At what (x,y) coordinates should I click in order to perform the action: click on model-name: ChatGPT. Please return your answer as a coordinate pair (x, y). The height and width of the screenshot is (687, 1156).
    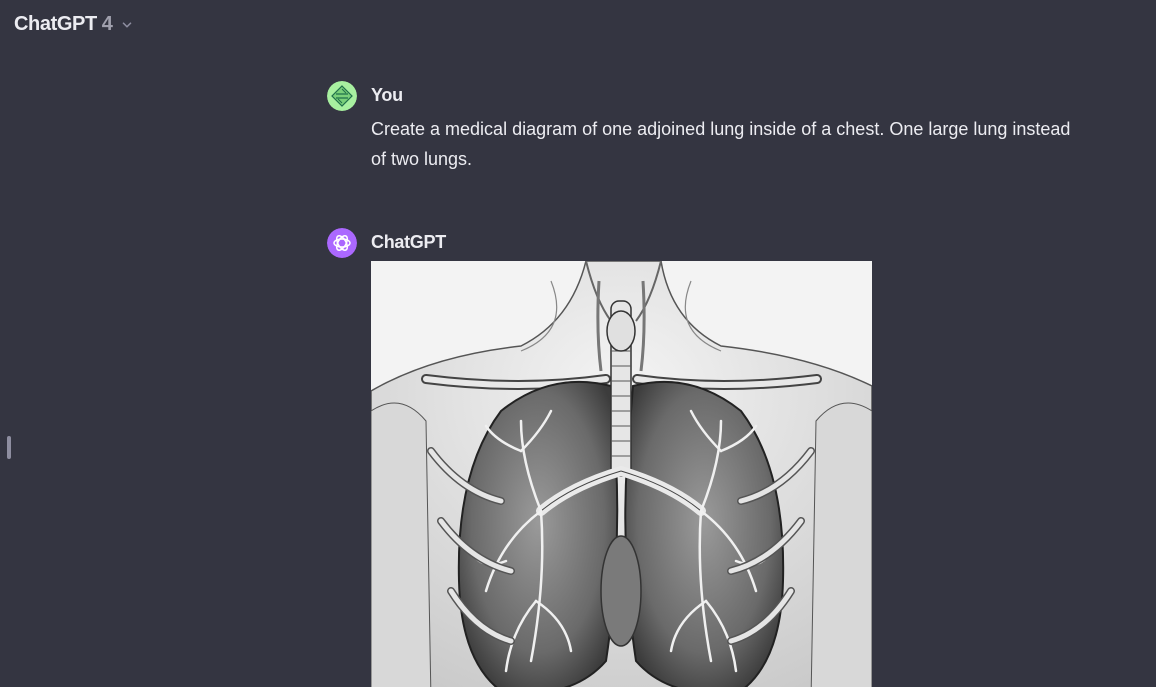
    Looking at the image, I should click on (55, 24).